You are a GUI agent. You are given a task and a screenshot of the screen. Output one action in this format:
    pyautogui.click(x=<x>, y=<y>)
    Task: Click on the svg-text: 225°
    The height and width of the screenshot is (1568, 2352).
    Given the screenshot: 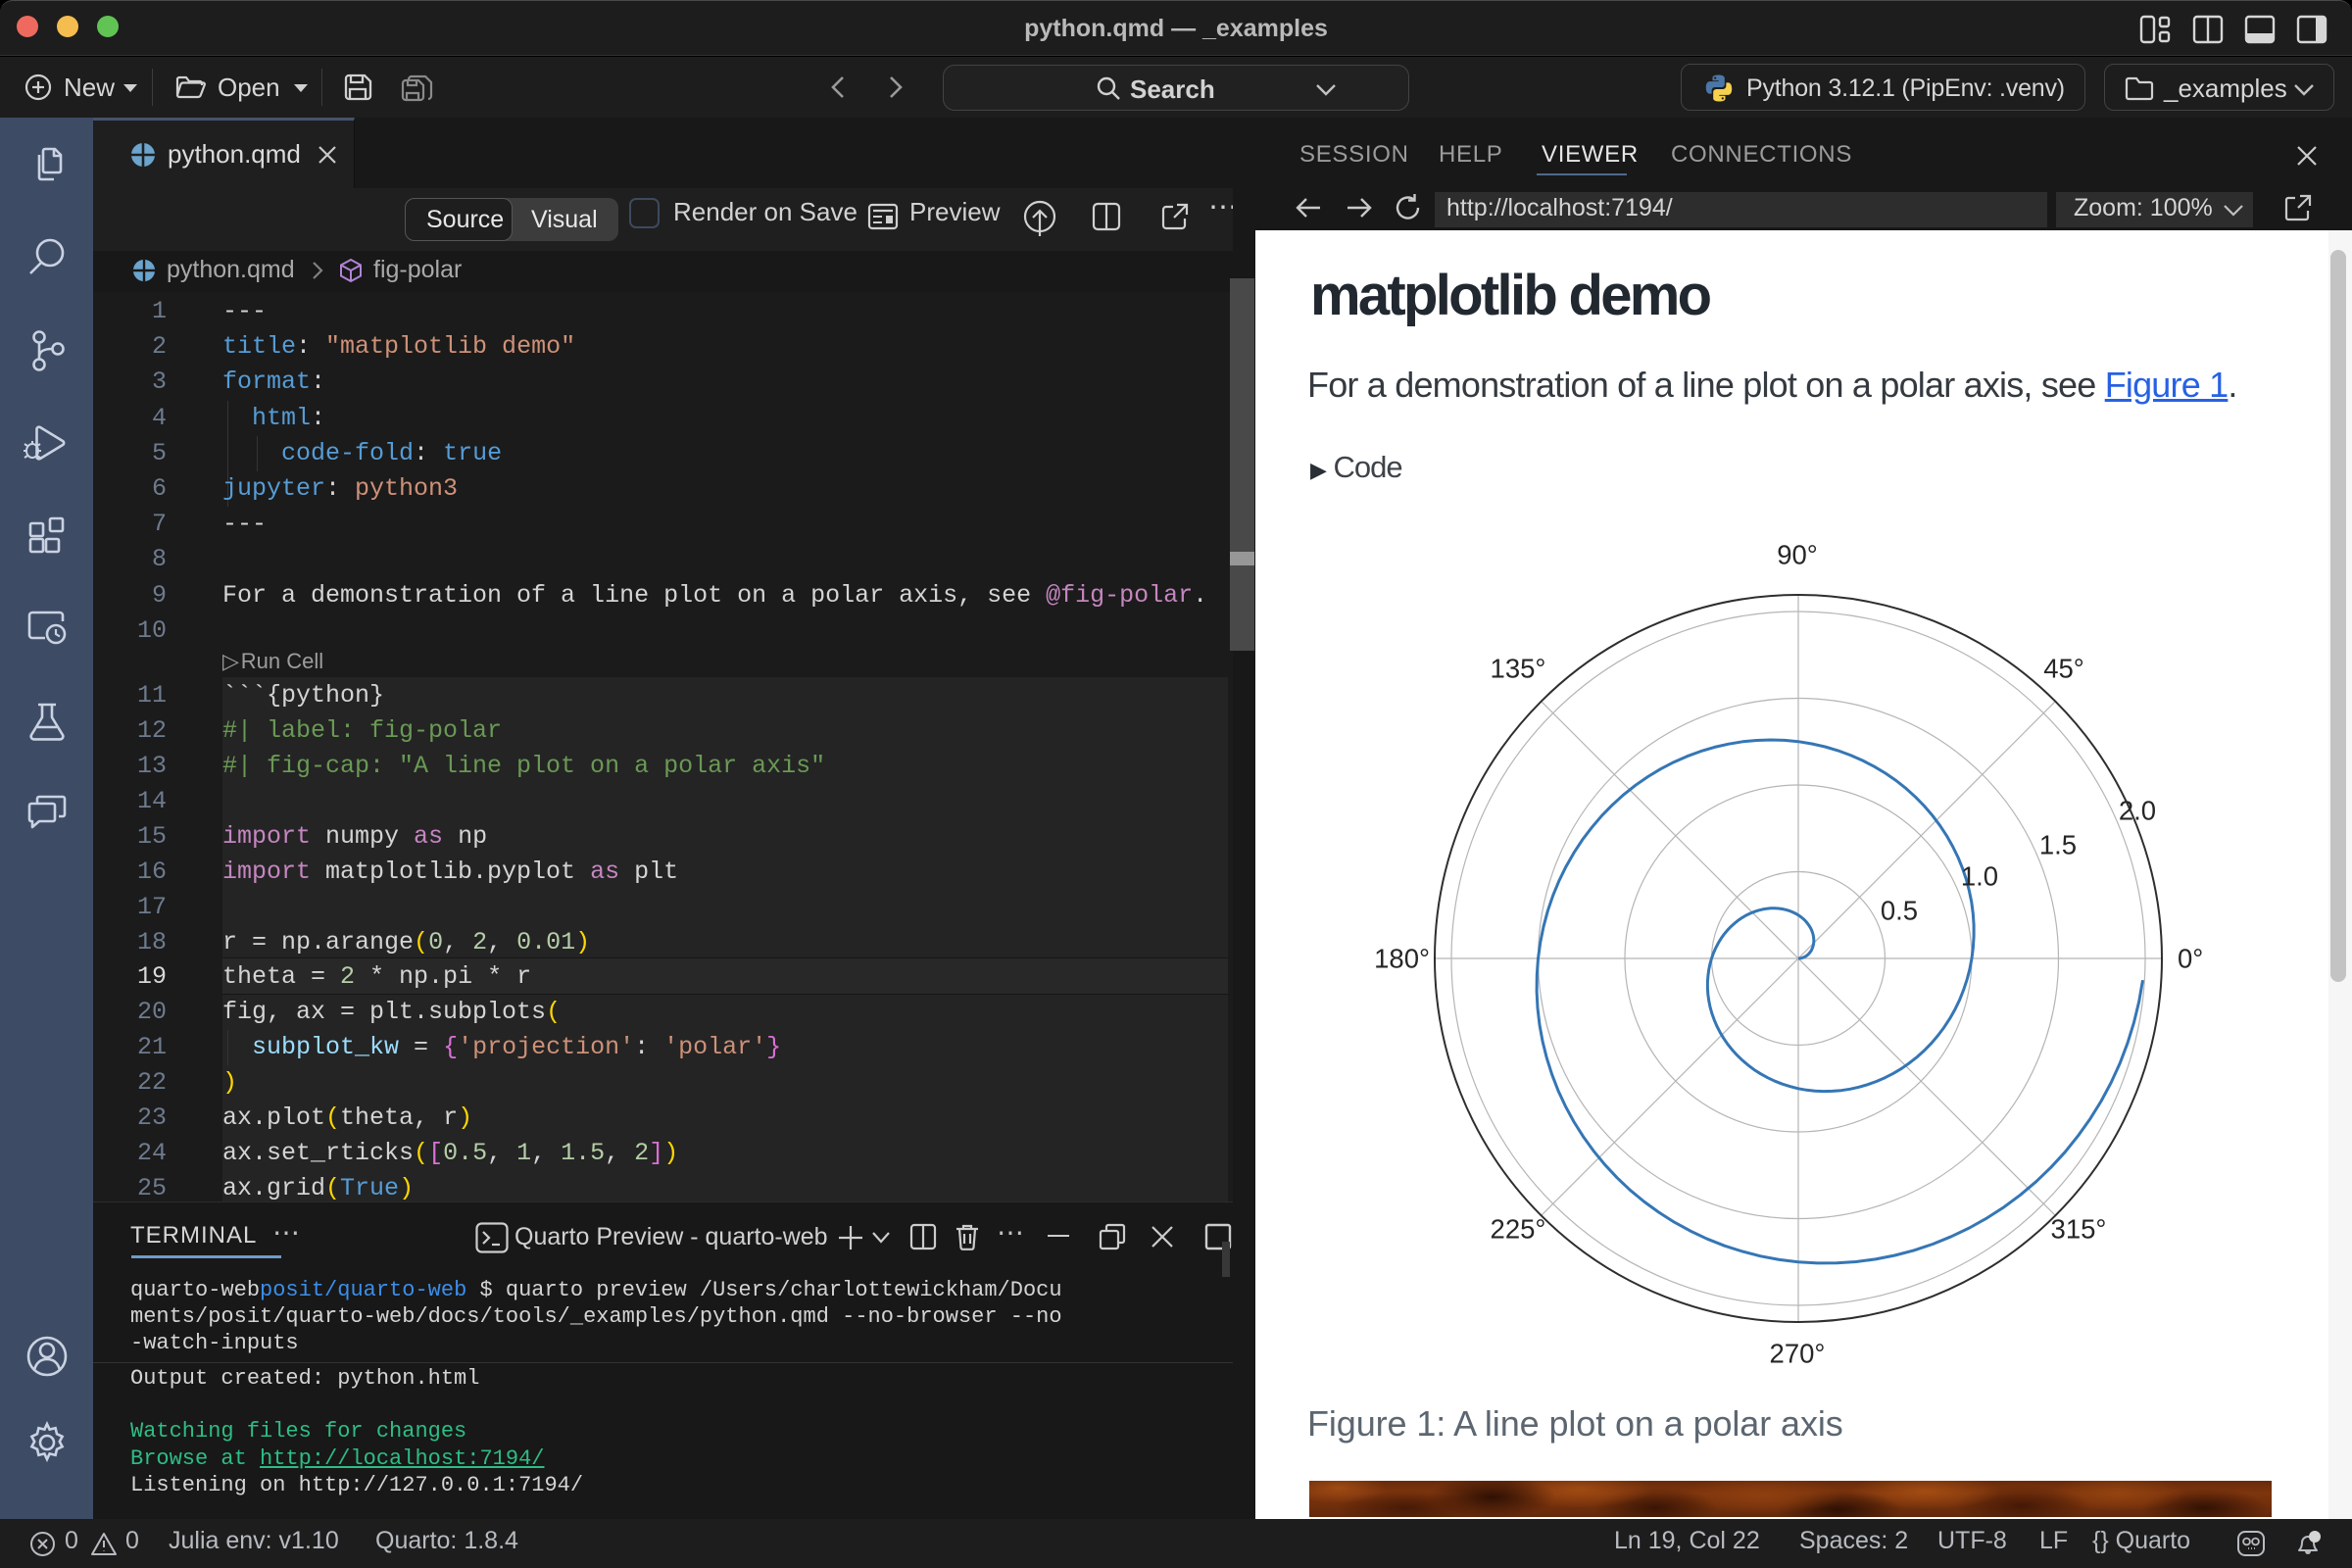 What is the action you would take?
    pyautogui.click(x=1518, y=1229)
    